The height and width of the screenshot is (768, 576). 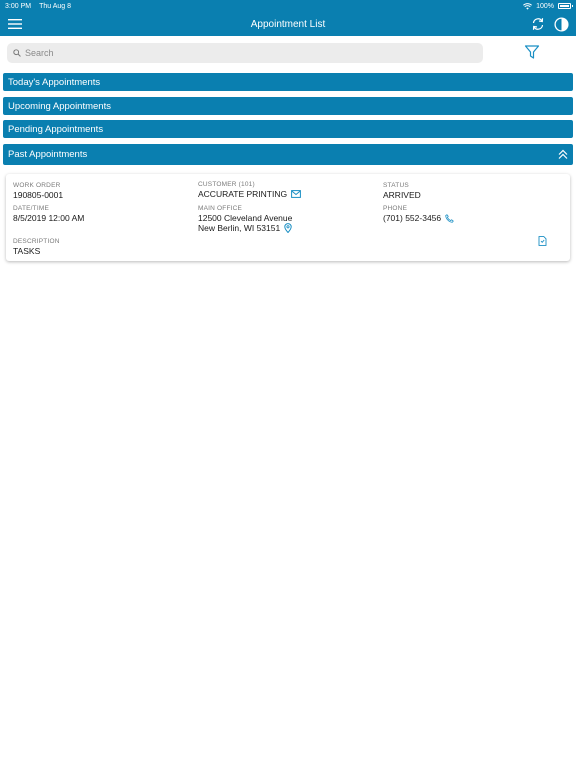 I want to click on refresh-button, so click(x=538, y=24).